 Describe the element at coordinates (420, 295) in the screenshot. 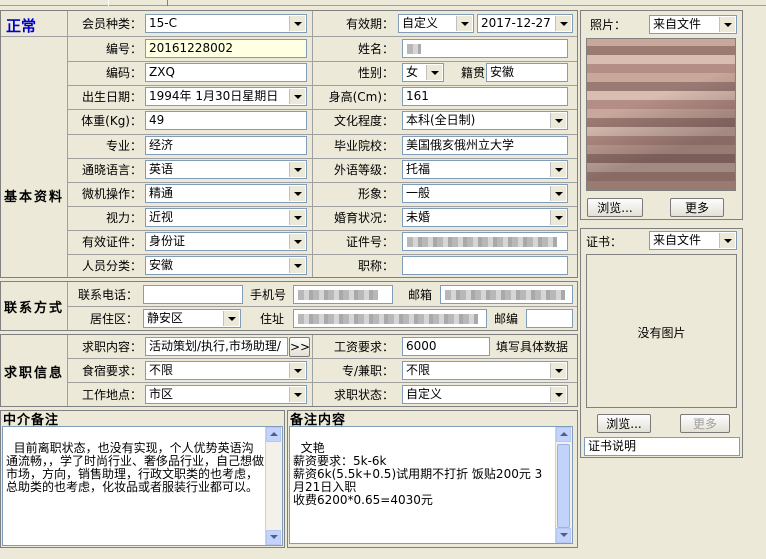

I see `email-label: 邮箱` at that location.